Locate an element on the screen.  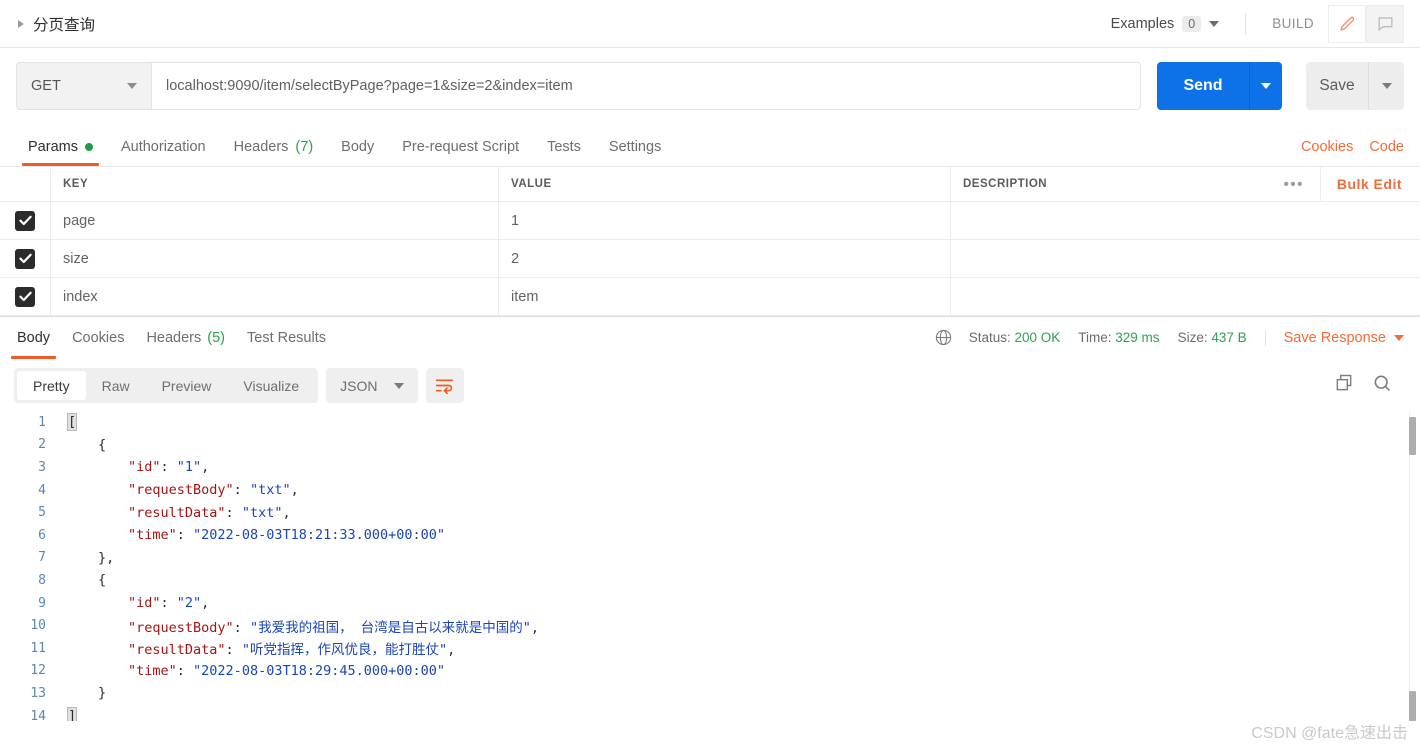
size-meta: Size: 437 B is located at coordinates (1212, 337).